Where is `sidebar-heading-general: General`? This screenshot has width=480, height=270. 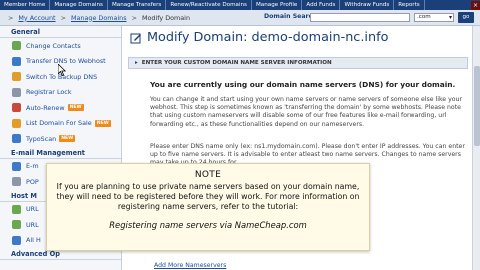 sidebar-heading-general: General is located at coordinates (60, 32).